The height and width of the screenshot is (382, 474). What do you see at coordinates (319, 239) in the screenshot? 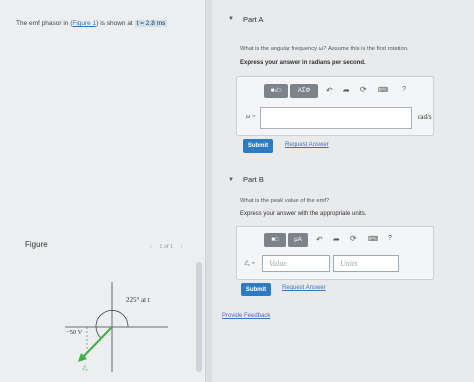
I see `undo-icon-b: ↶` at bounding box center [319, 239].